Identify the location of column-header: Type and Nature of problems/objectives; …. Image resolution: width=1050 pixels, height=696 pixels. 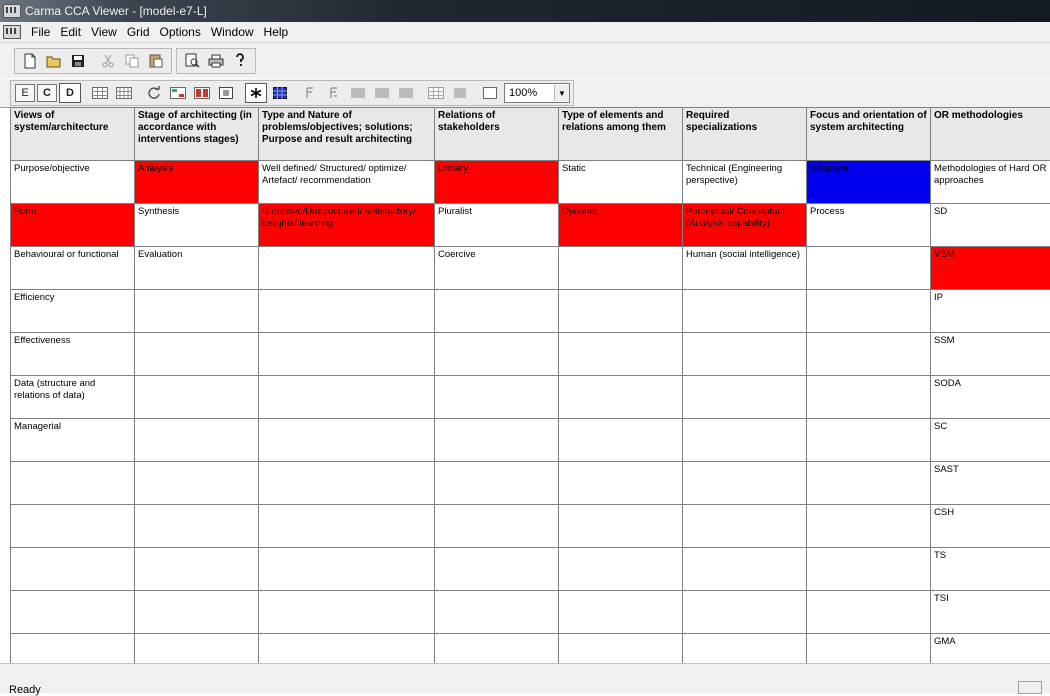
(347, 134).